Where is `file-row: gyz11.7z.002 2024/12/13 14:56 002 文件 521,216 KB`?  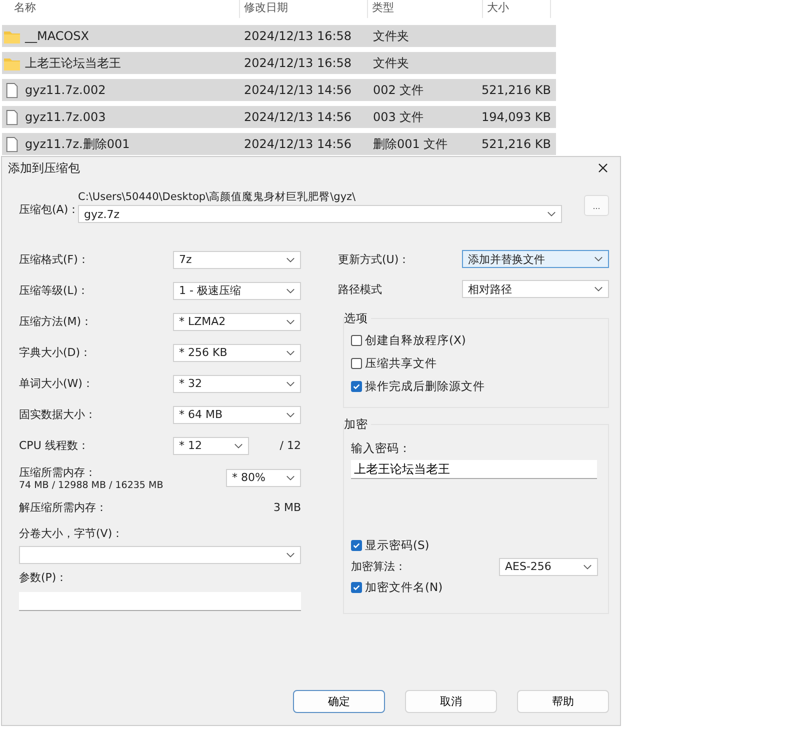
file-row: gyz11.7z.002 2024/12/13 14:56 002 文件 521,216 KB is located at coordinates (279, 90).